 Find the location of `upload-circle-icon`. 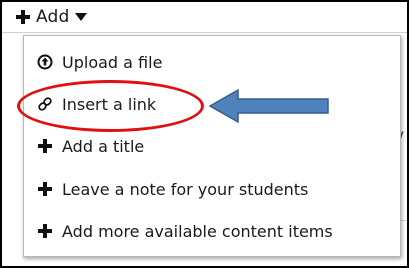

upload-circle-icon is located at coordinates (45, 62).